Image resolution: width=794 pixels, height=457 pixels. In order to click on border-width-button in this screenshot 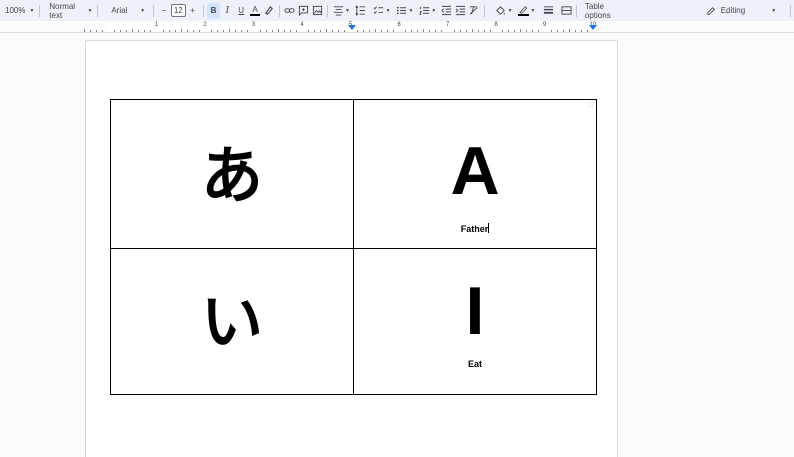, I will do `click(548, 11)`.